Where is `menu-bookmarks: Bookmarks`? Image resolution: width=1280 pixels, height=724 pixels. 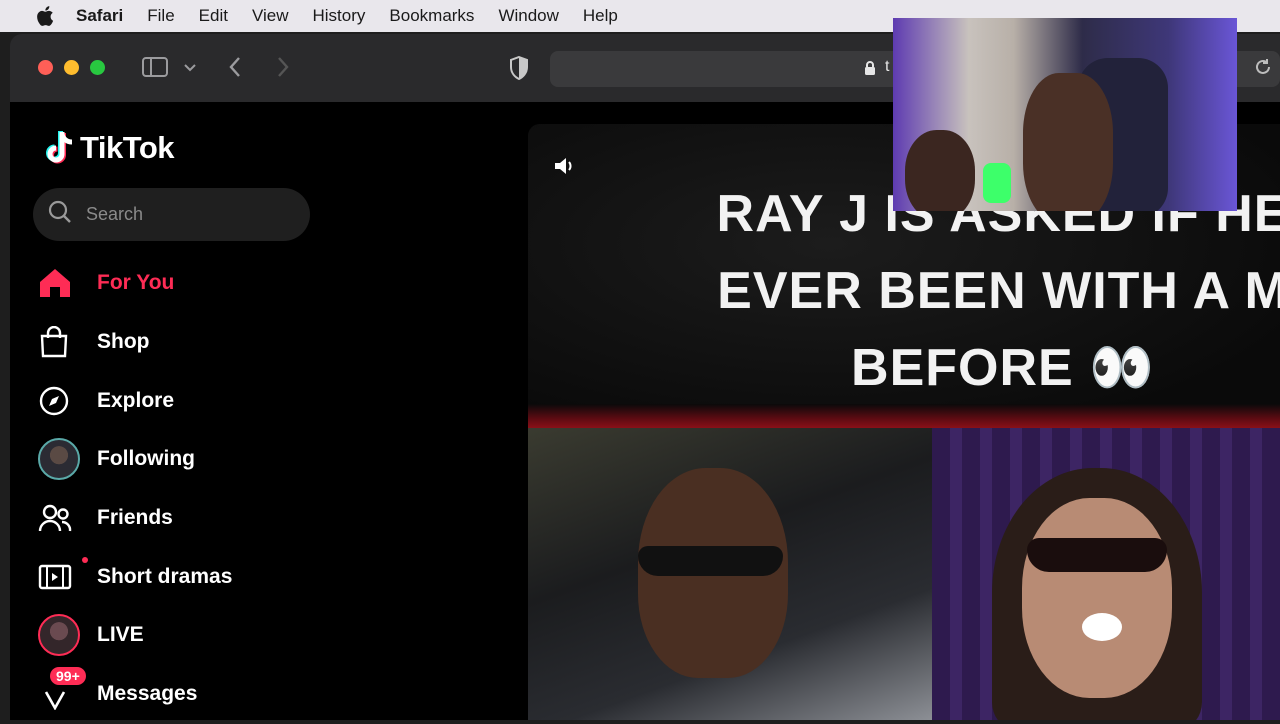 menu-bookmarks: Bookmarks is located at coordinates (431, 16).